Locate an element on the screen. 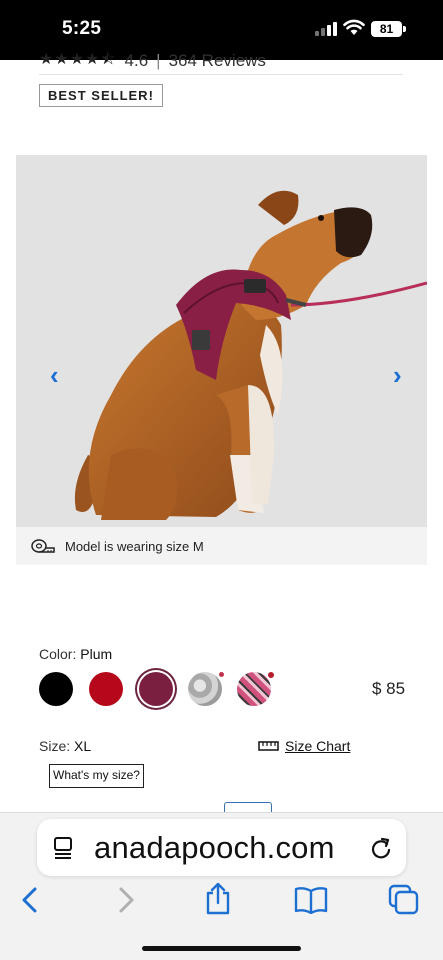 Image resolution: width=443 pixels, height=960 pixels. size-label-text: Size: is located at coordinates (55, 746).